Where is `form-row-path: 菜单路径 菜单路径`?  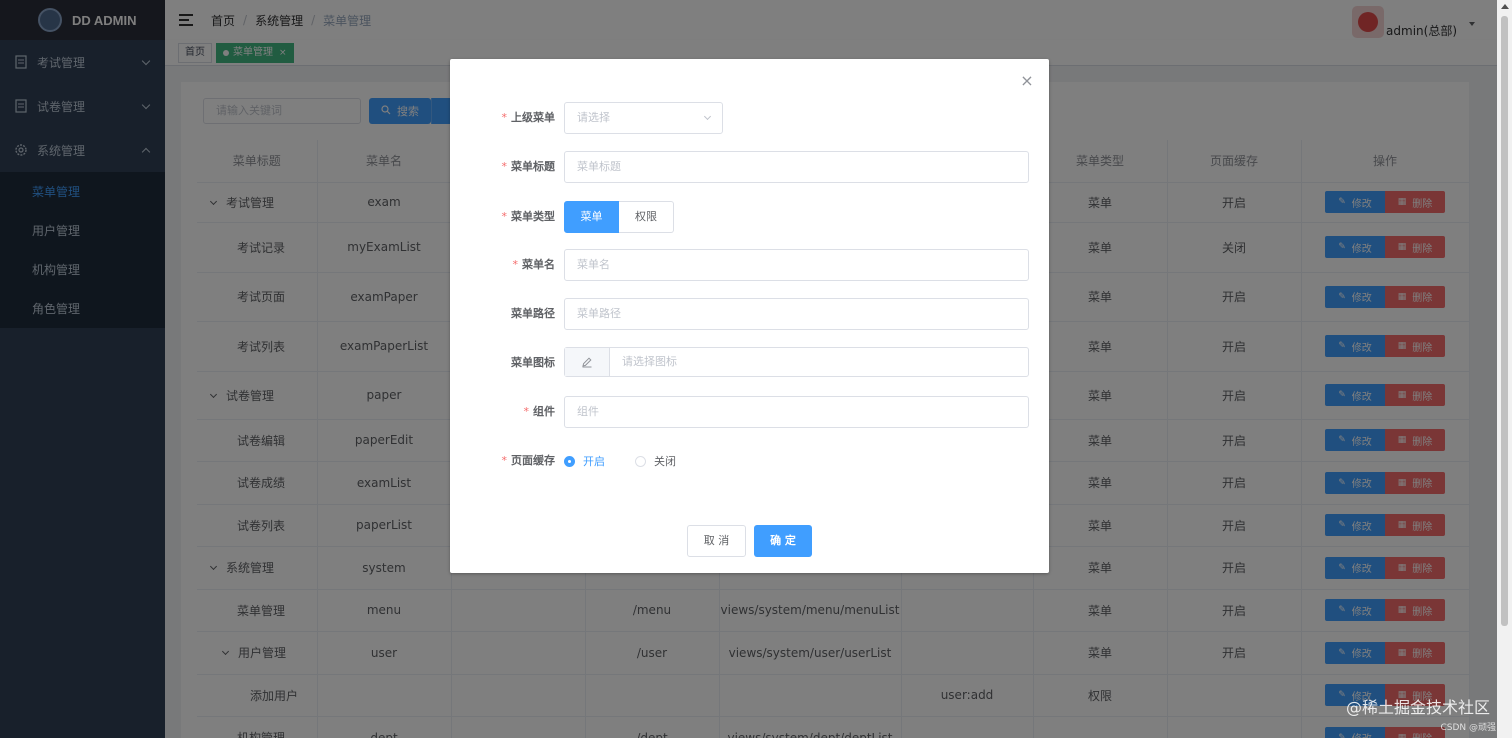 form-row-path: 菜单路径 菜单路径 is located at coordinates (749, 314).